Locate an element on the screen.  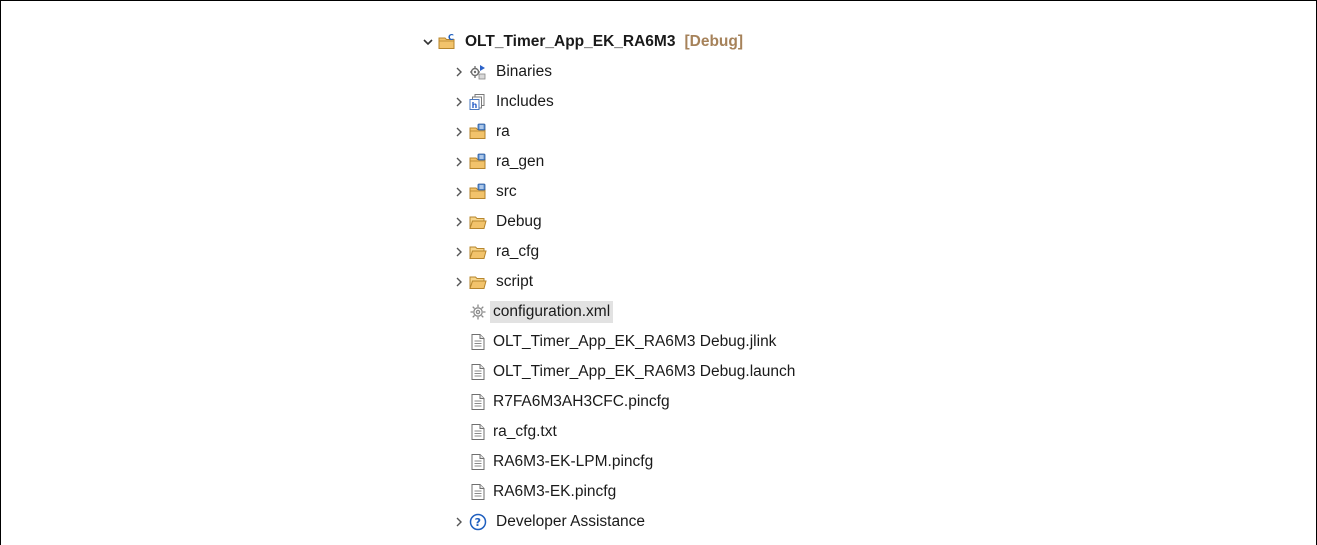
tree-item: OLT_Timer_App_EK_RA6M3 Debug.jlink is located at coordinates (680, 342).